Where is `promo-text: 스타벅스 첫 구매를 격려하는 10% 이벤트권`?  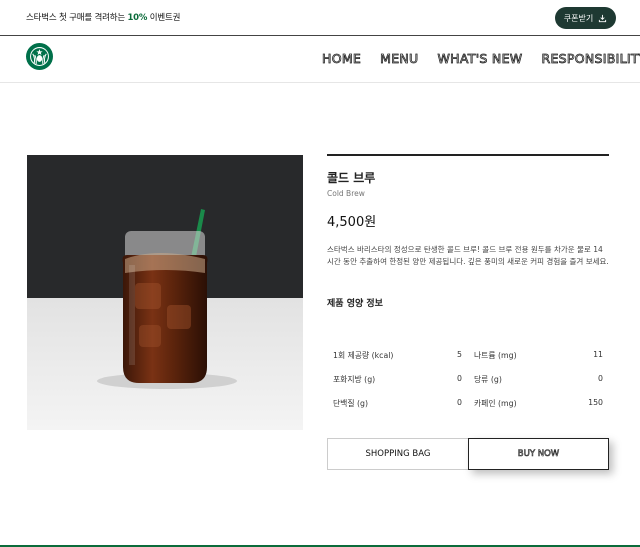 promo-text: 스타벅스 첫 구매를 격려하는 10% 이벤트권 is located at coordinates (103, 17).